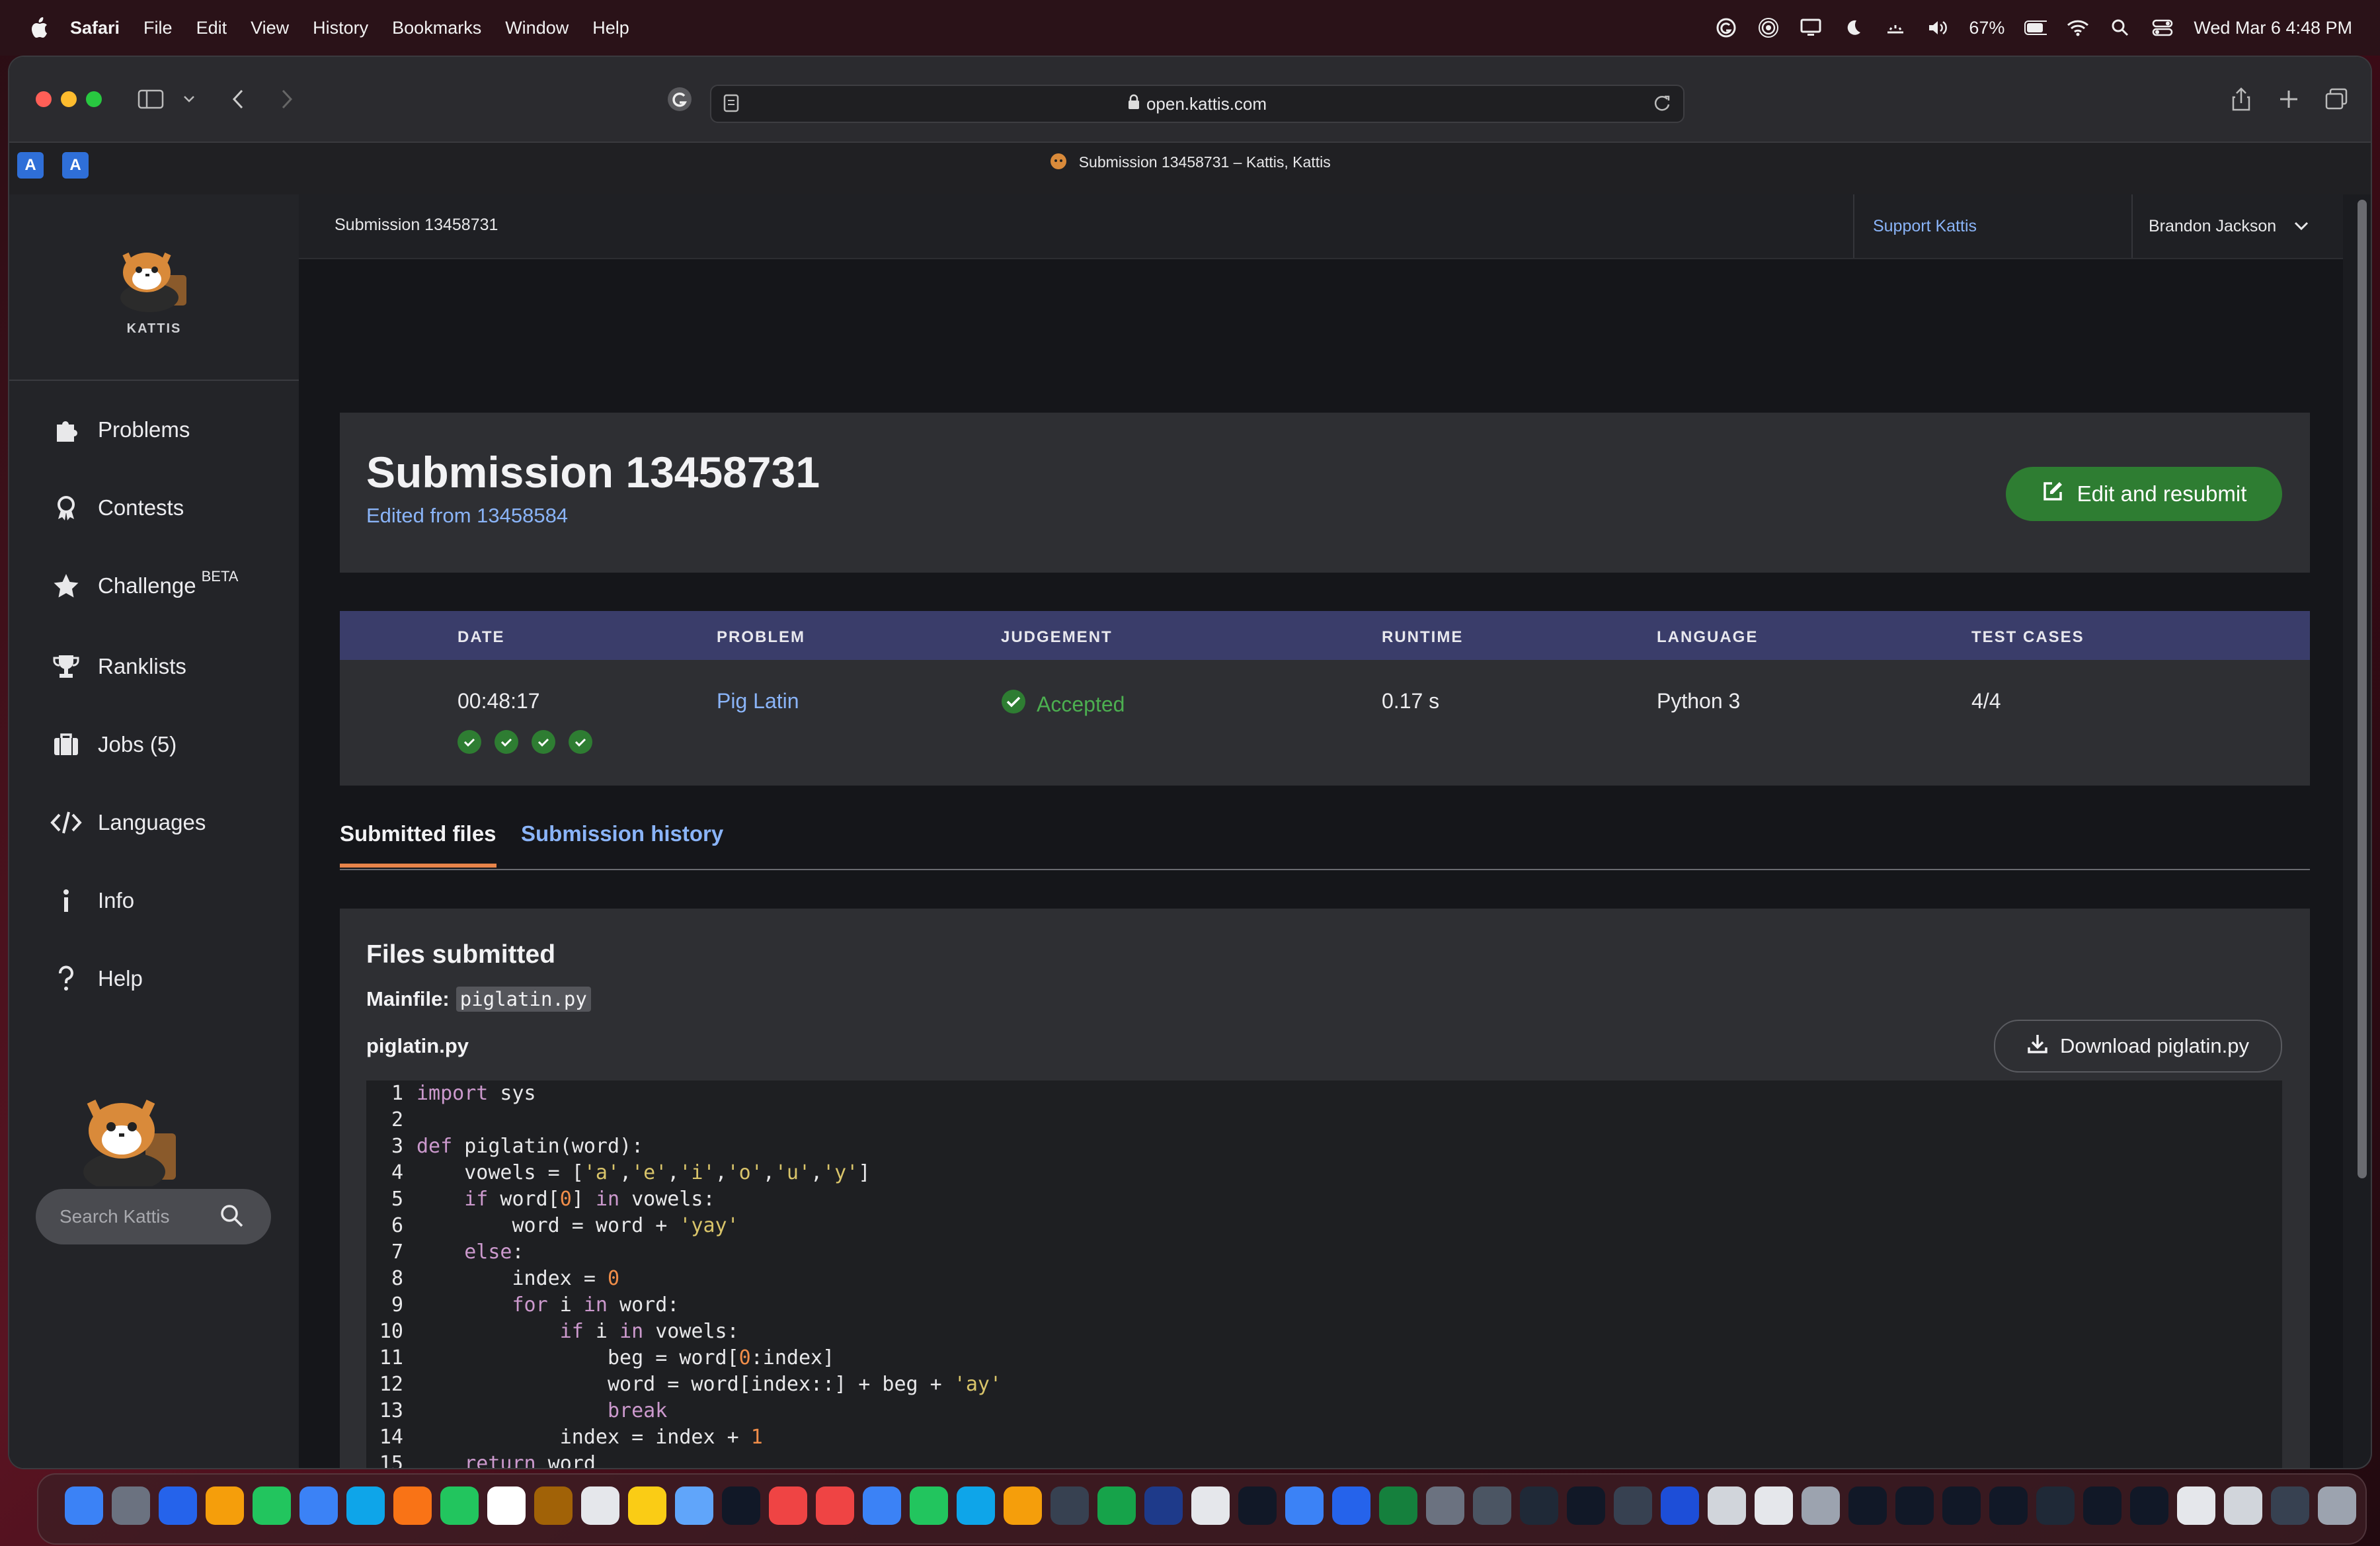 Image resolution: width=2380 pixels, height=1546 pixels. What do you see at coordinates (117, 508) in the screenshot?
I see `sidebar-item-contests: Contests` at bounding box center [117, 508].